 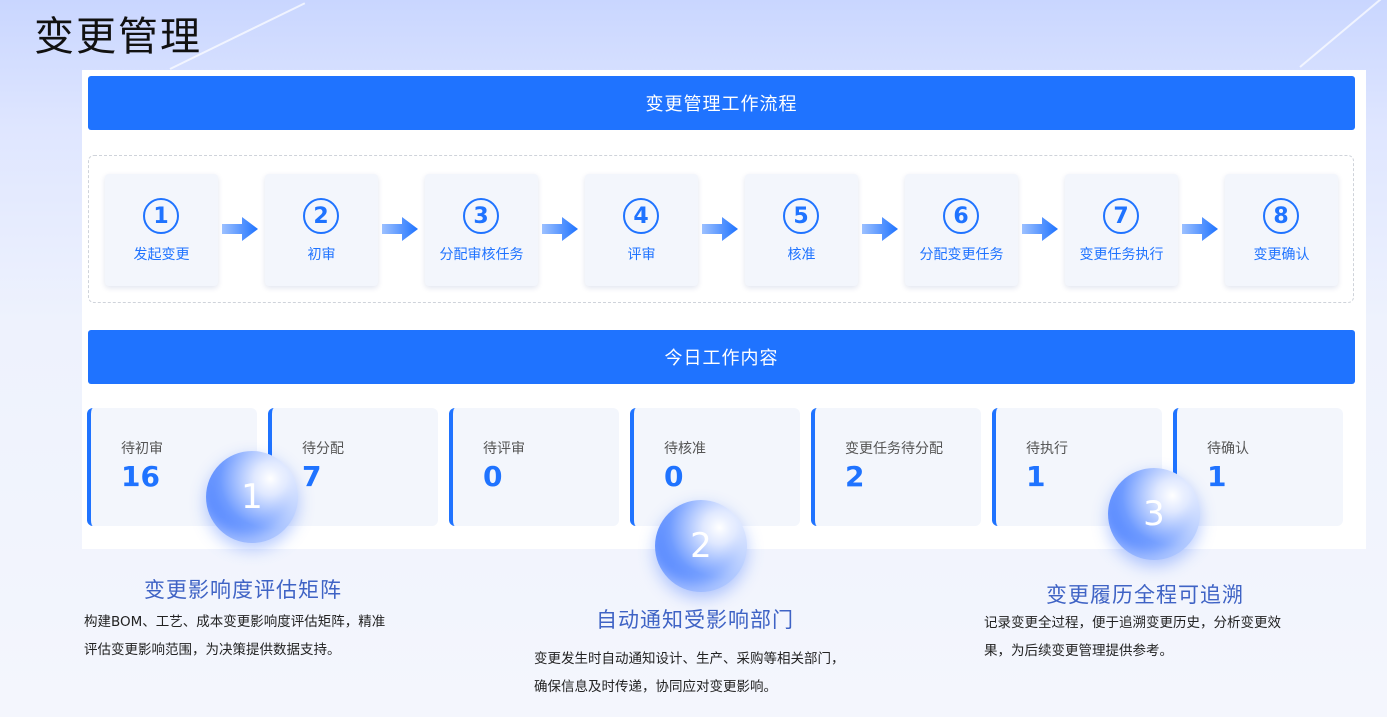 I want to click on step-number: 2, so click(x=321, y=216).